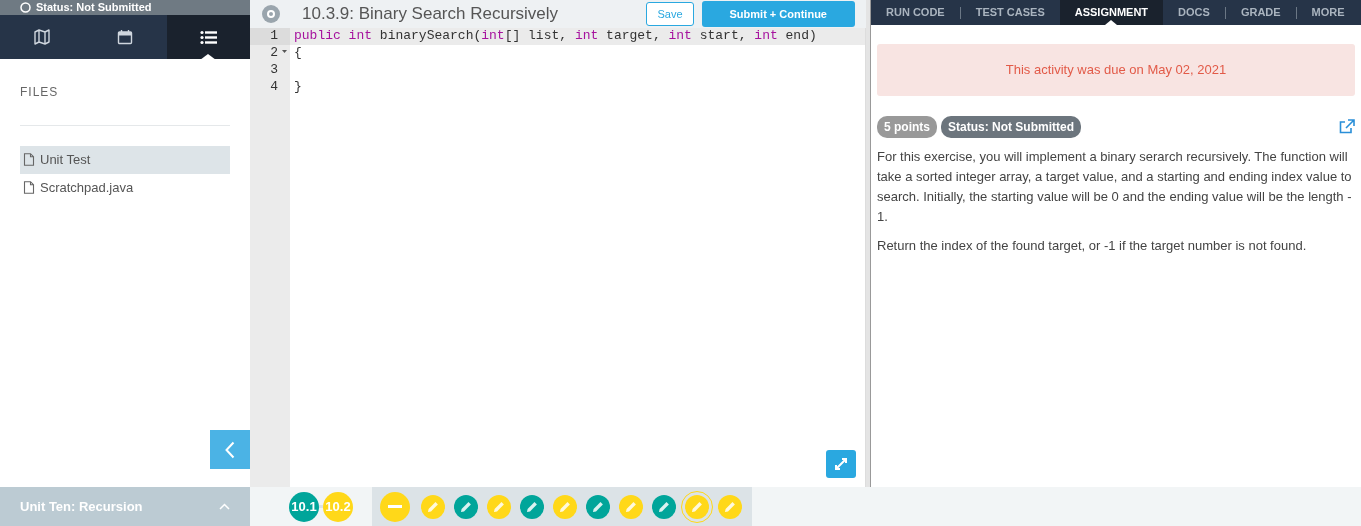 This screenshot has height=526, width=1361. What do you see at coordinates (1011, 126) in the screenshot?
I see `status-label: Status: Not Submitted` at bounding box center [1011, 126].